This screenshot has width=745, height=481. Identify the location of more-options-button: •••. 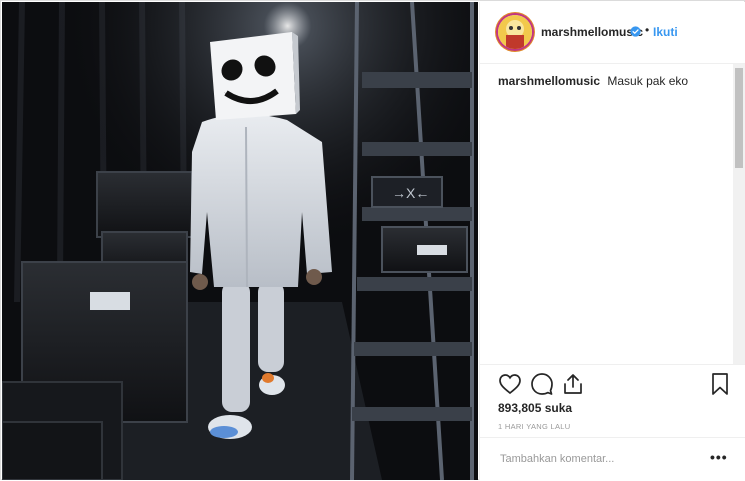
(719, 457).